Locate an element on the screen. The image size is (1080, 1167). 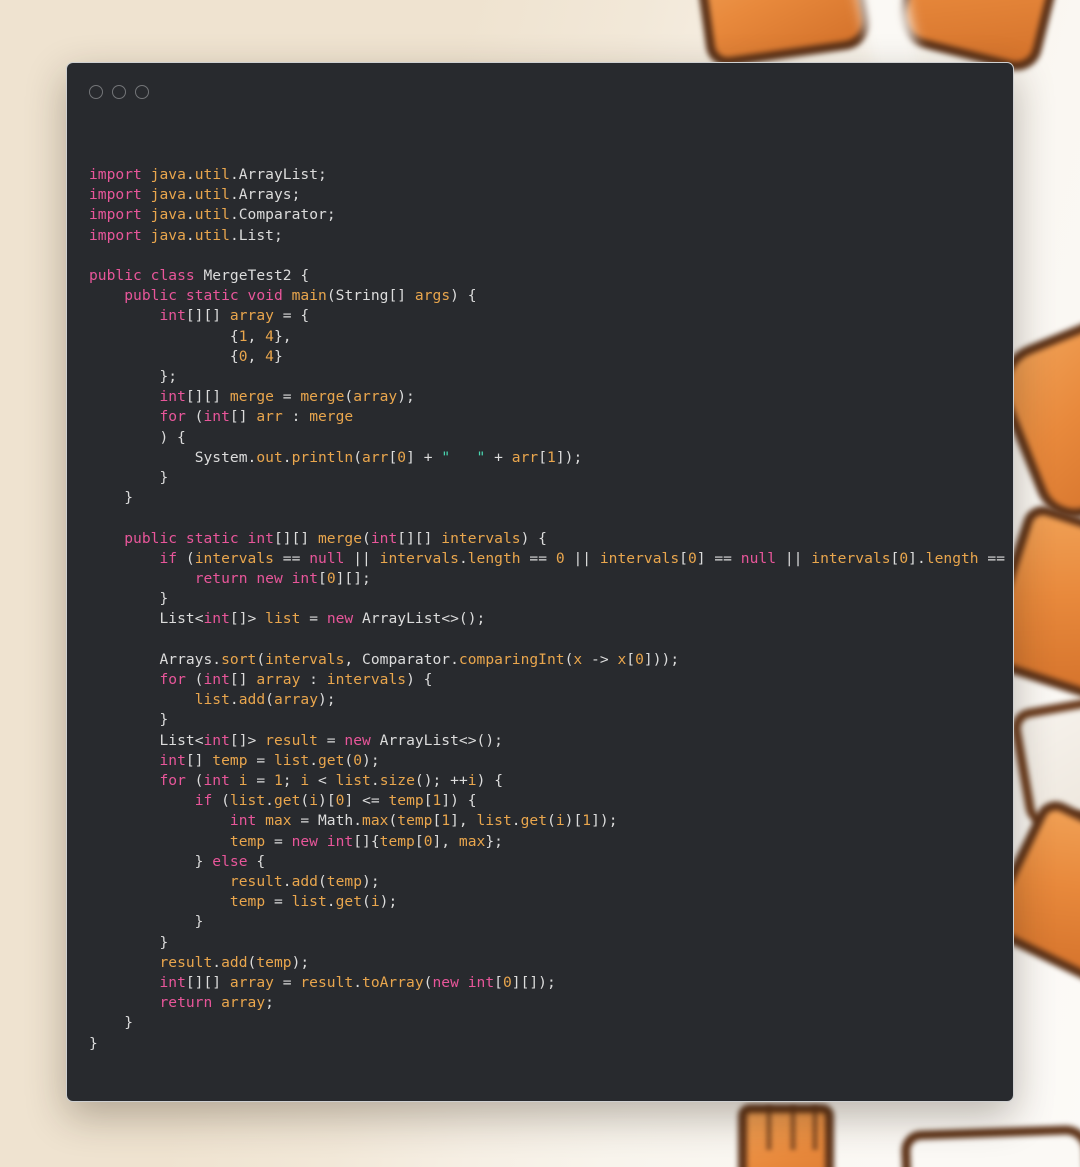
code-line: import java.util.Arrays; is located at coordinates (195, 195).